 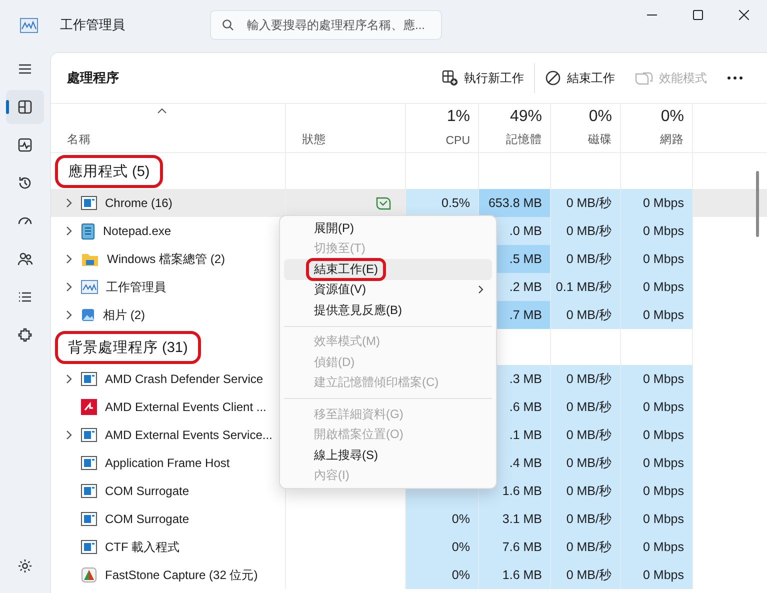 What do you see at coordinates (89, 575) in the screenshot?
I see `capture-icon` at bounding box center [89, 575].